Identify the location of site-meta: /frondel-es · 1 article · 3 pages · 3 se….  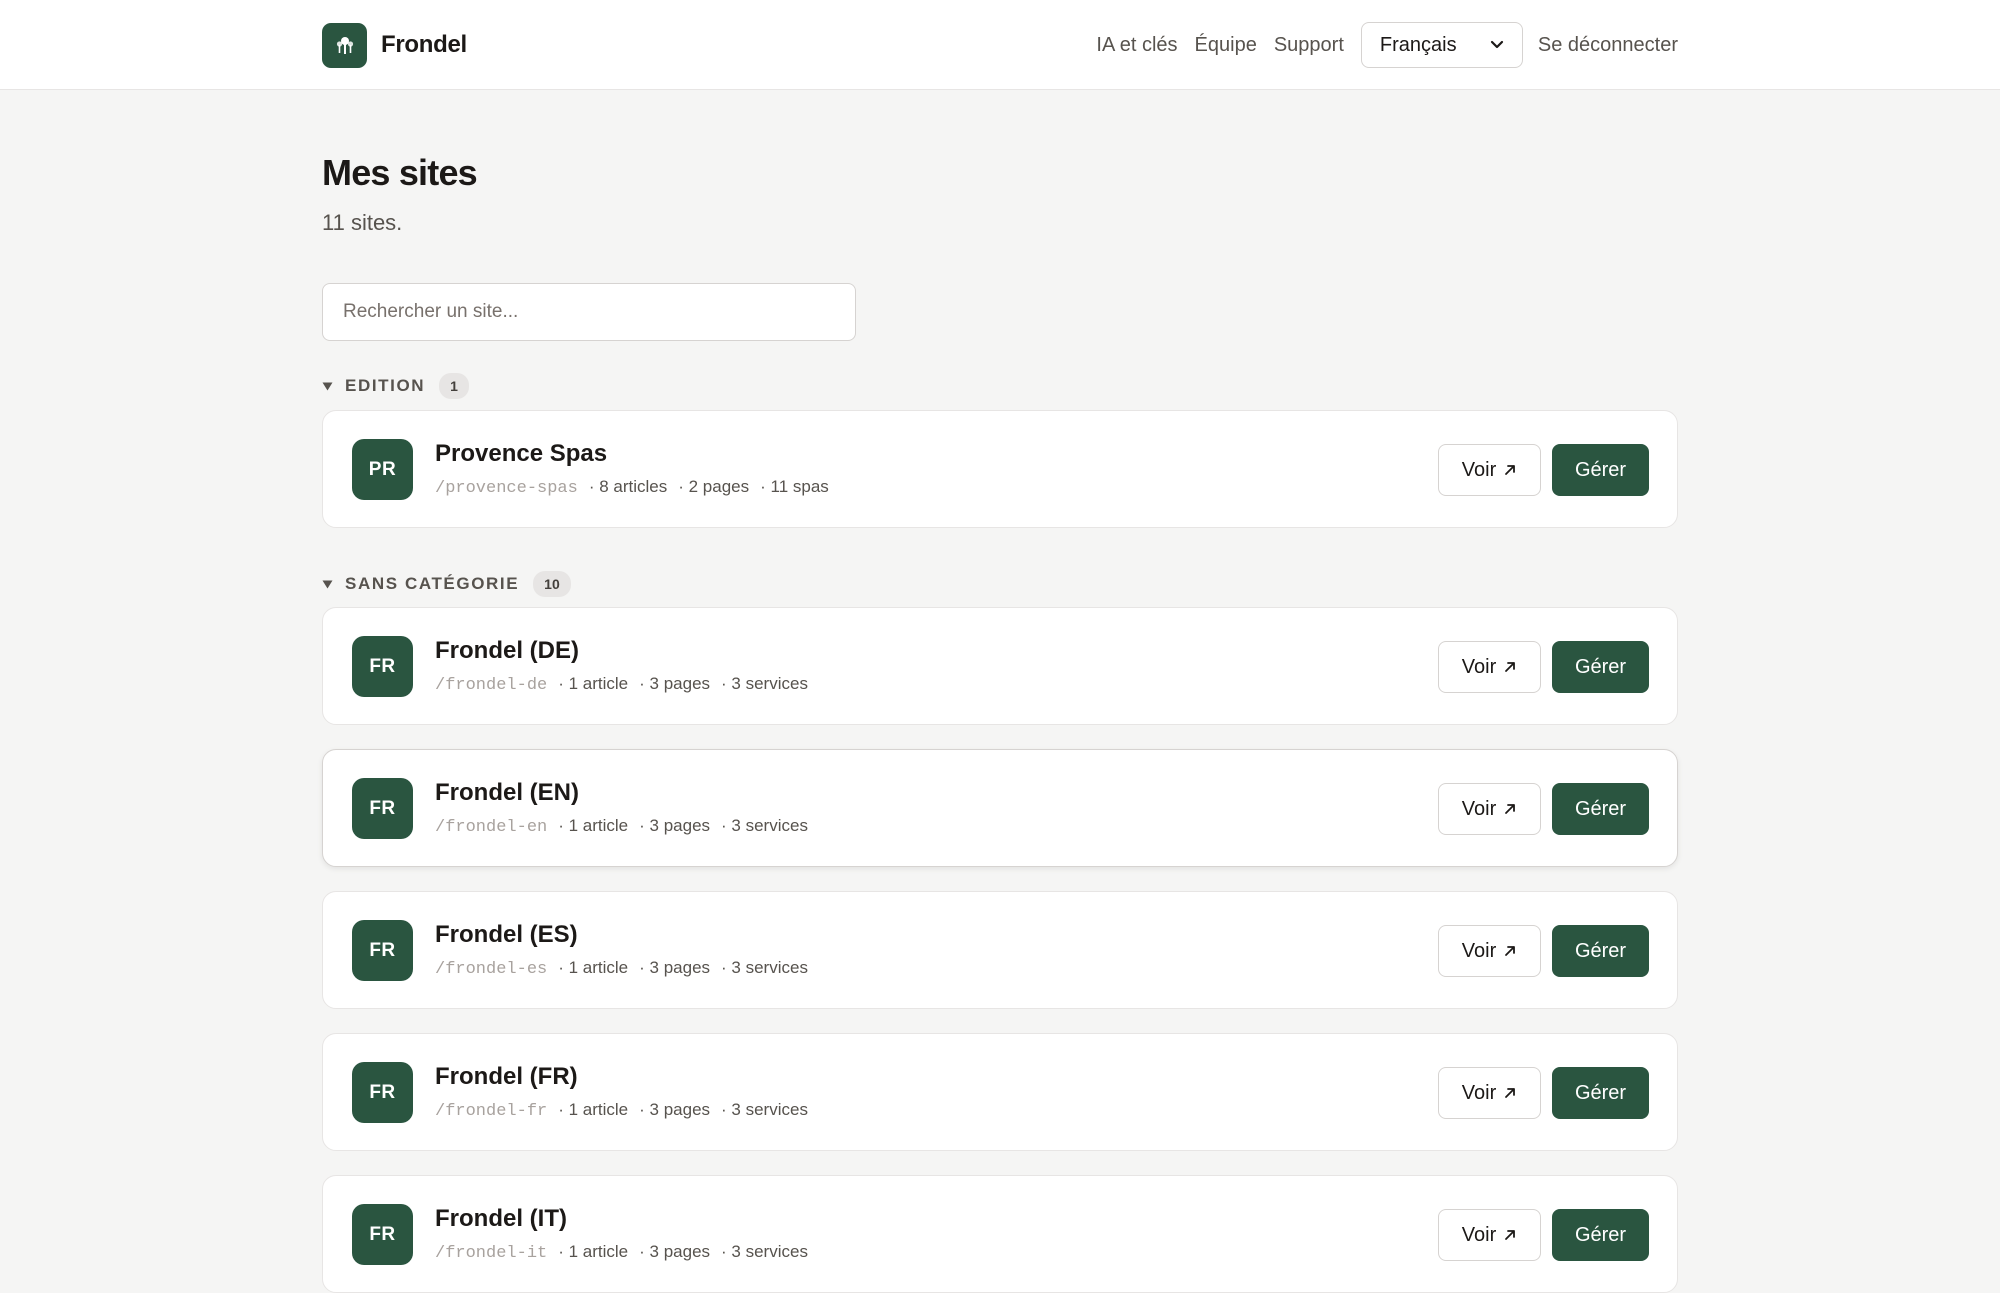
(627, 968).